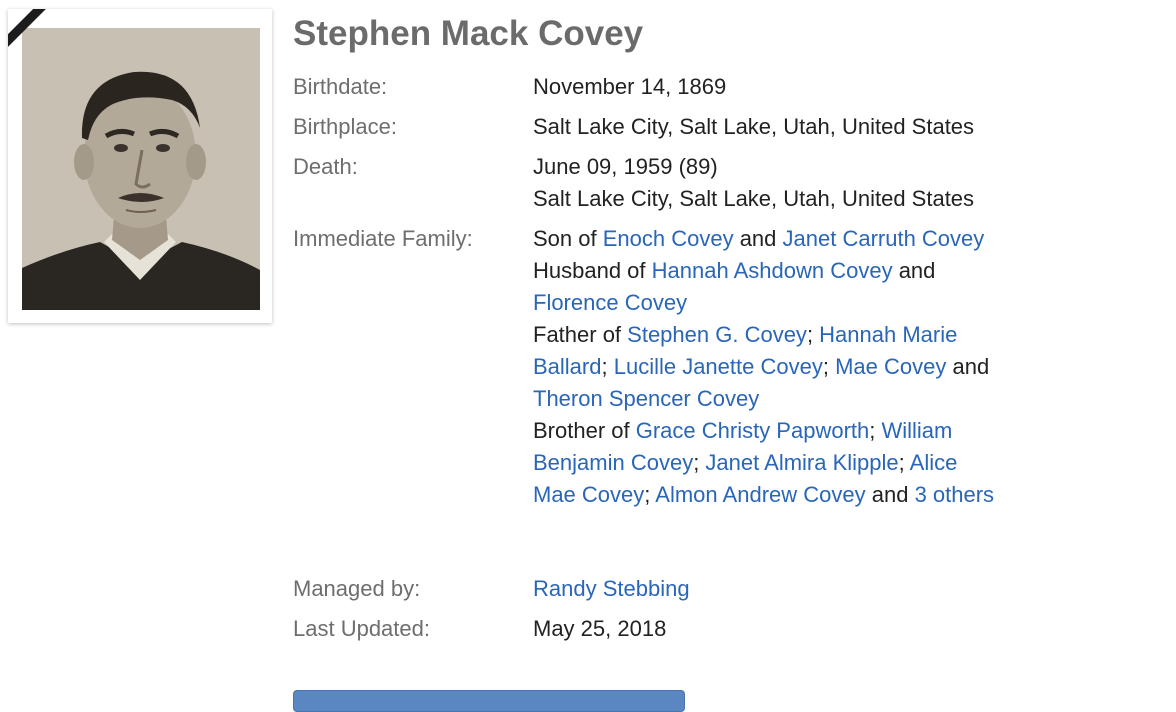 The height and width of the screenshot is (712, 1176). I want to click on last-updated-label: Last Updated:, so click(361, 628).